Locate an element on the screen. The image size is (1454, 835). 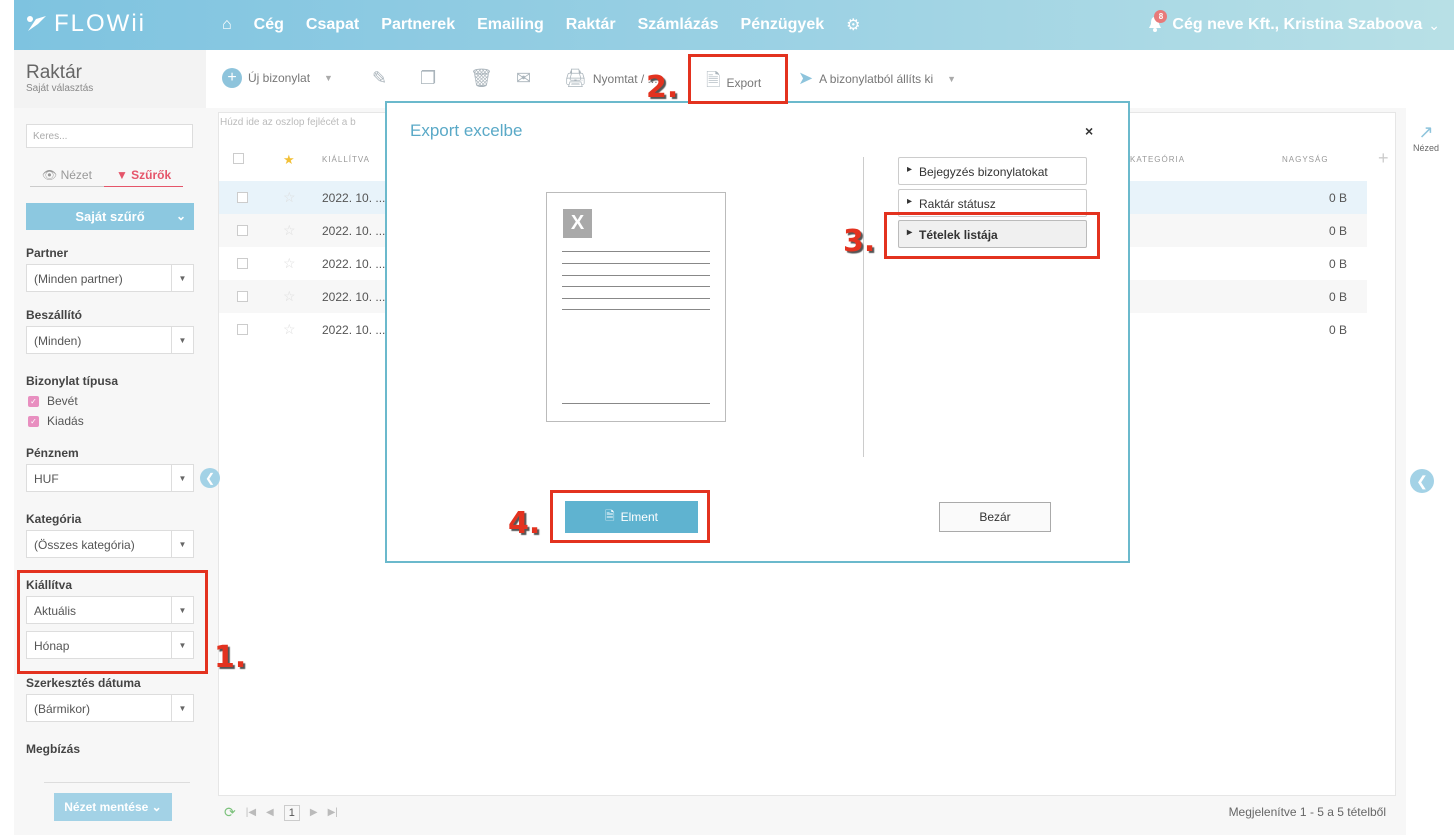
category-select: (Összes kategória) ▼ is located at coordinates (110, 544).